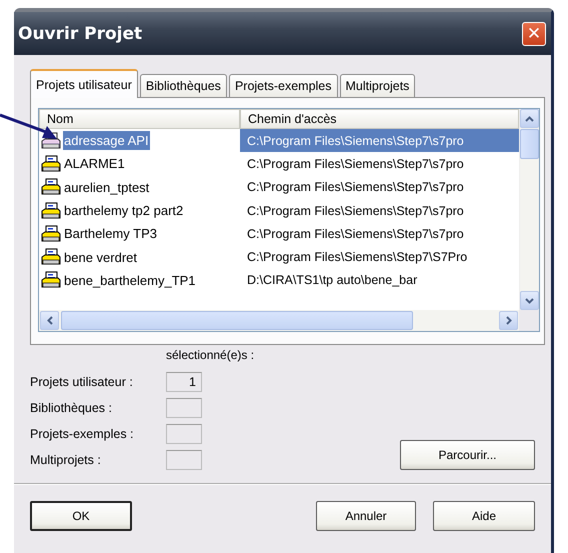 This screenshot has height=553, width=568. I want to click on tab: Bibliothèques, so click(183, 85).